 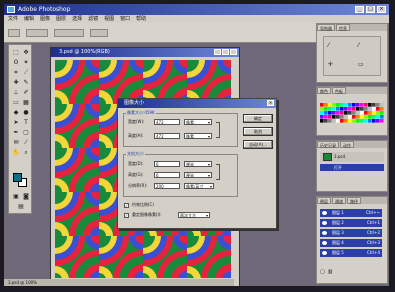 What do you see at coordinates (167, 186) in the screenshot?
I see `resolution-input: 200` at bounding box center [167, 186].